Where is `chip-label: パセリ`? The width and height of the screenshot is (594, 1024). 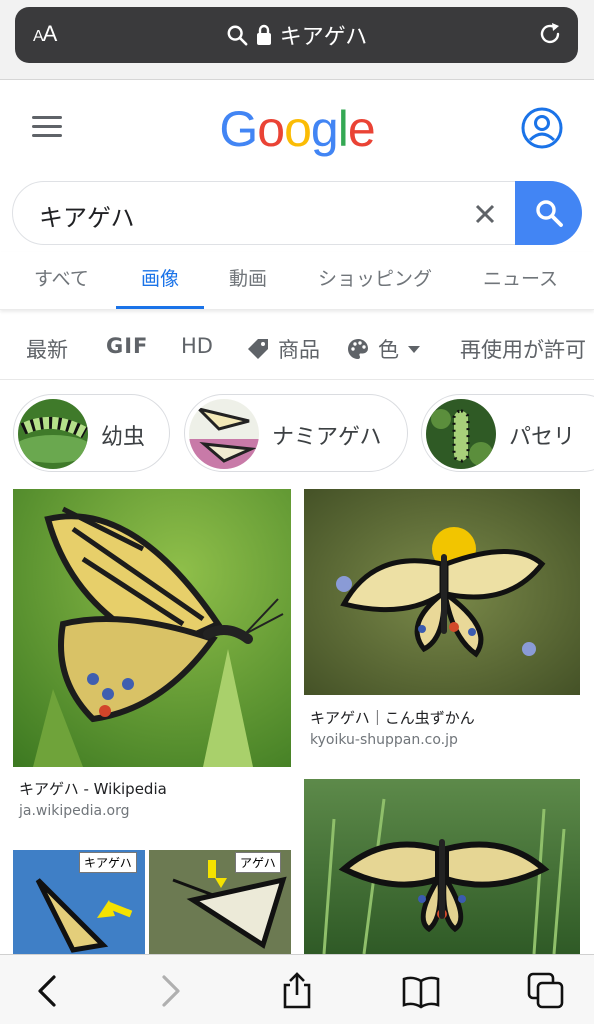
chip-label: パセリ is located at coordinates (542, 437).